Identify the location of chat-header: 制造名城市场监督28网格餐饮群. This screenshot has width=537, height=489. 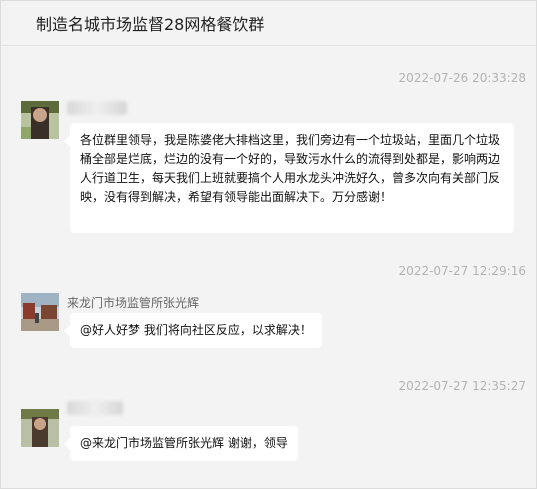
(268, 23).